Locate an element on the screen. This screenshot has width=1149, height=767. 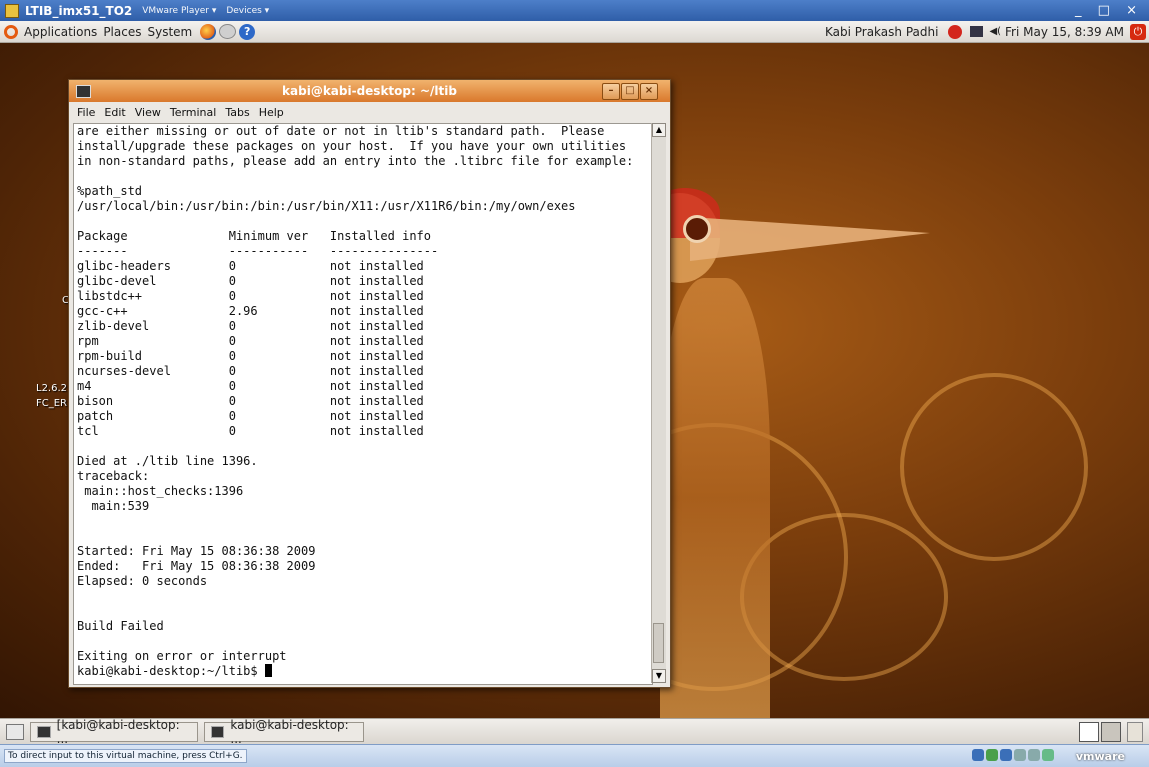
network-adapter-icon is located at coordinates (1005, 754).